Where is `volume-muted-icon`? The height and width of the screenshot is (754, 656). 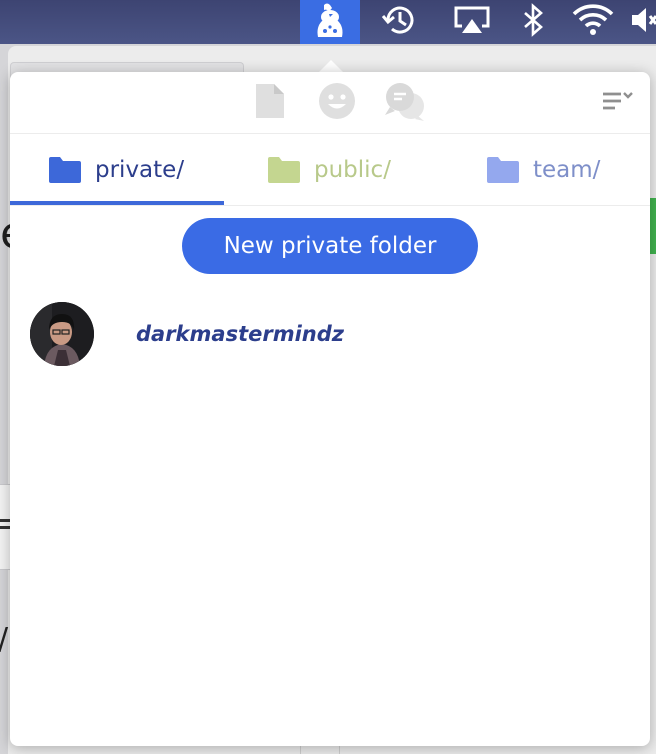
volume-muted-icon is located at coordinates (643, 22).